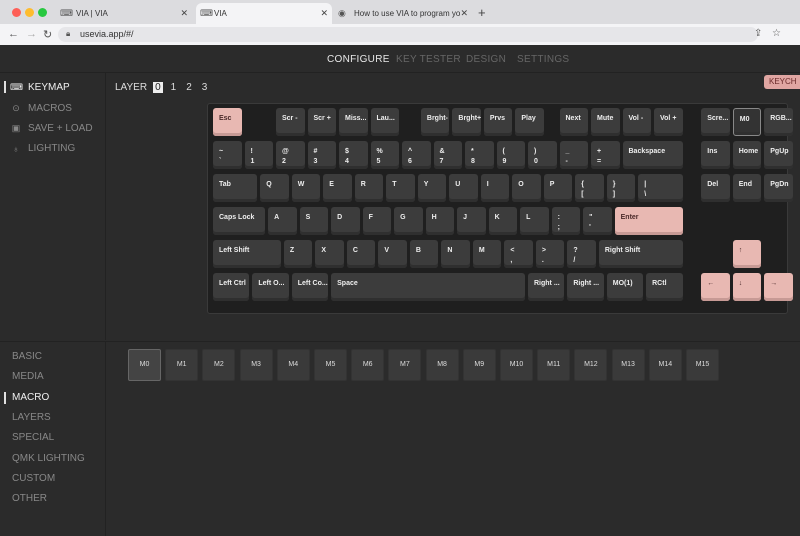  Describe the element at coordinates (353, 155) in the screenshot. I see `key: $4` at that location.